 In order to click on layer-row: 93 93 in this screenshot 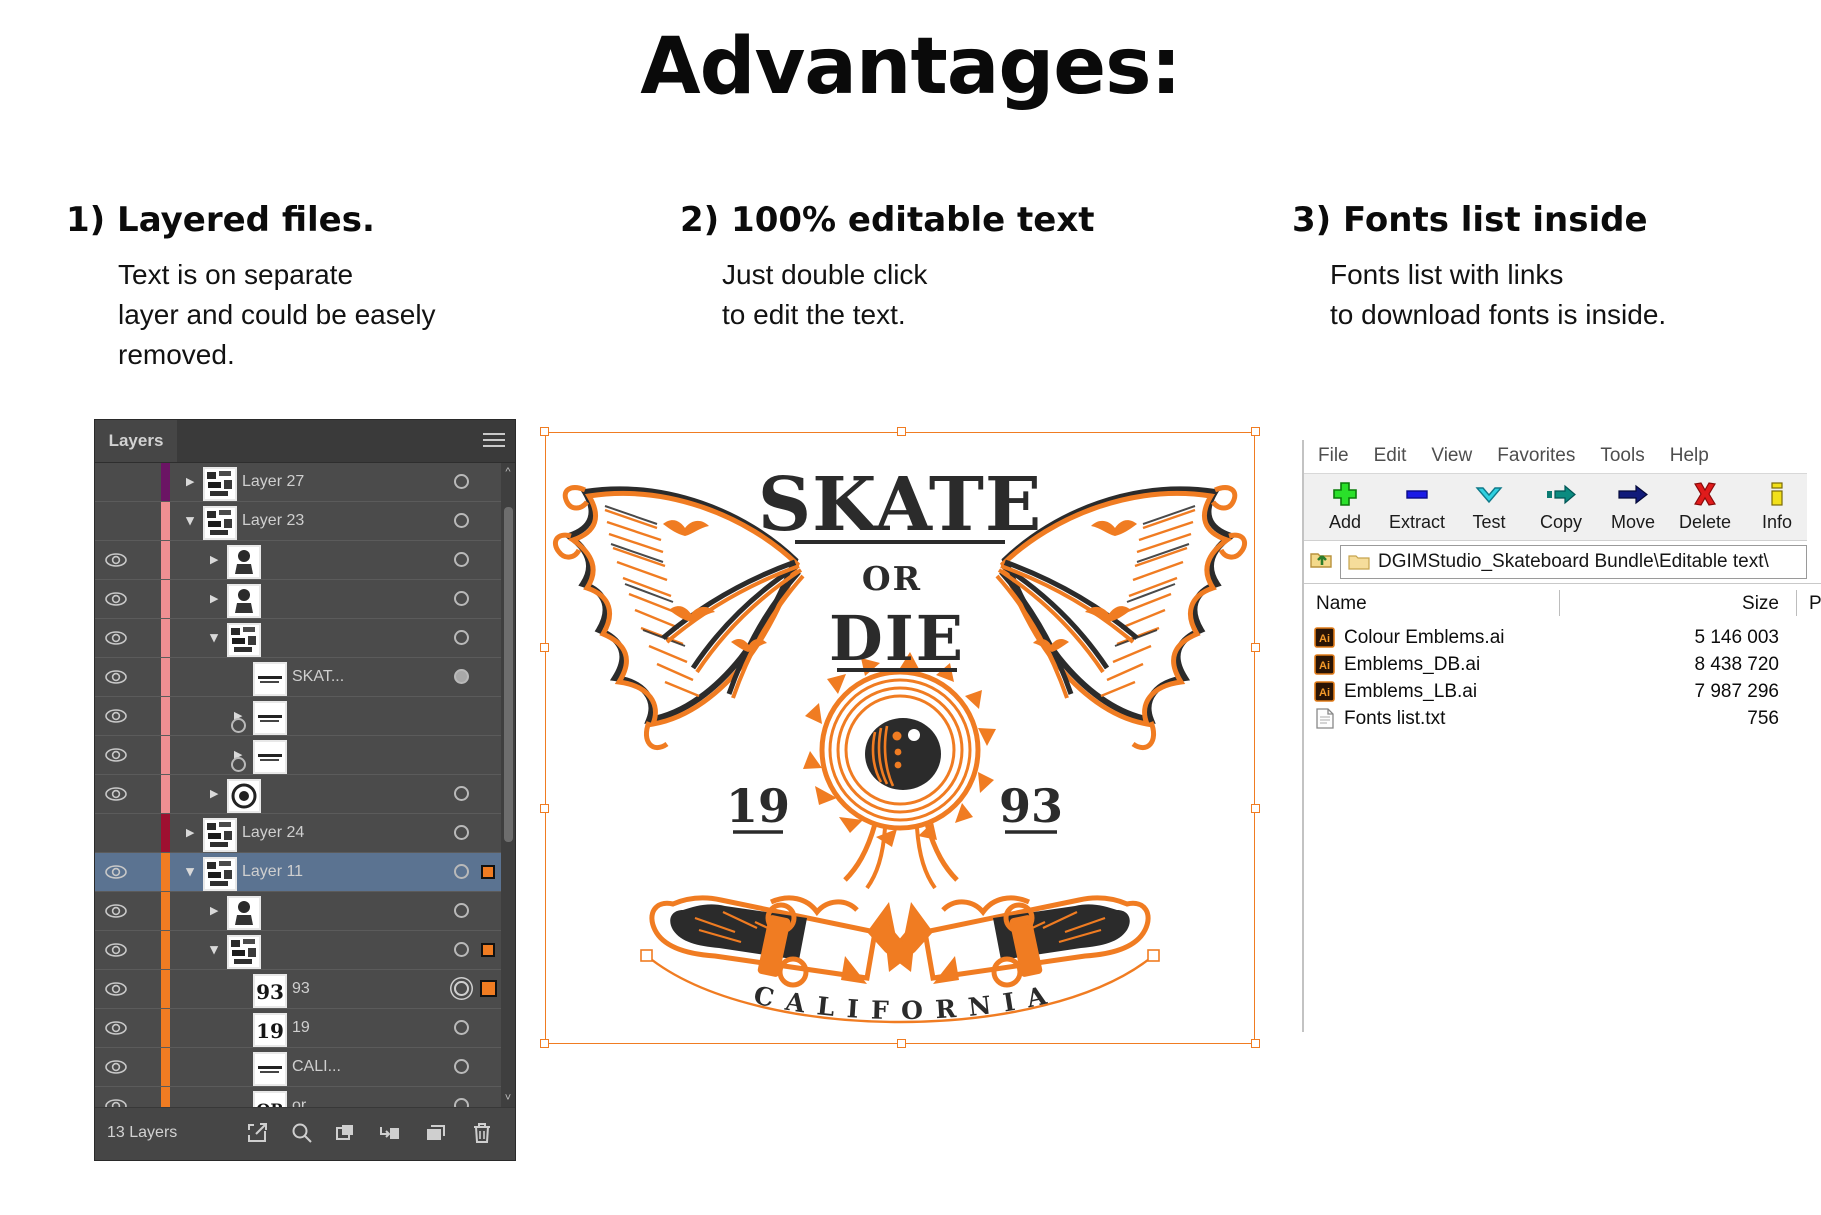, I will do `click(305, 989)`.